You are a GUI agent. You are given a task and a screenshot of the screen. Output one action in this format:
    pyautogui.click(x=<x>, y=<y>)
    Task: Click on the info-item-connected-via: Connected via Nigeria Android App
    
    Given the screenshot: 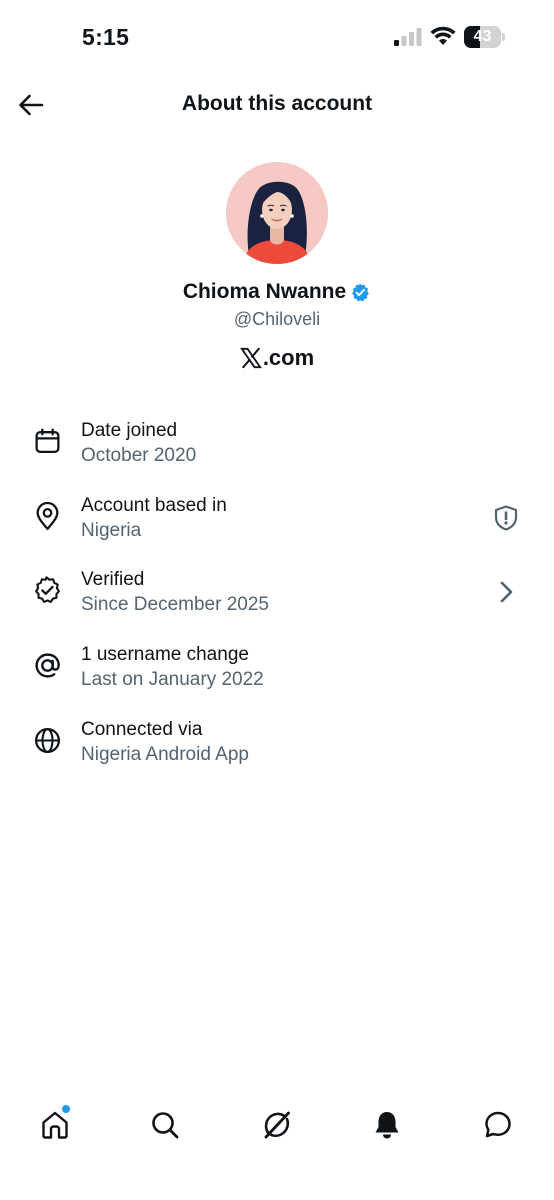 What is the action you would take?
    pyautogui.click(x=277, y=746)
    